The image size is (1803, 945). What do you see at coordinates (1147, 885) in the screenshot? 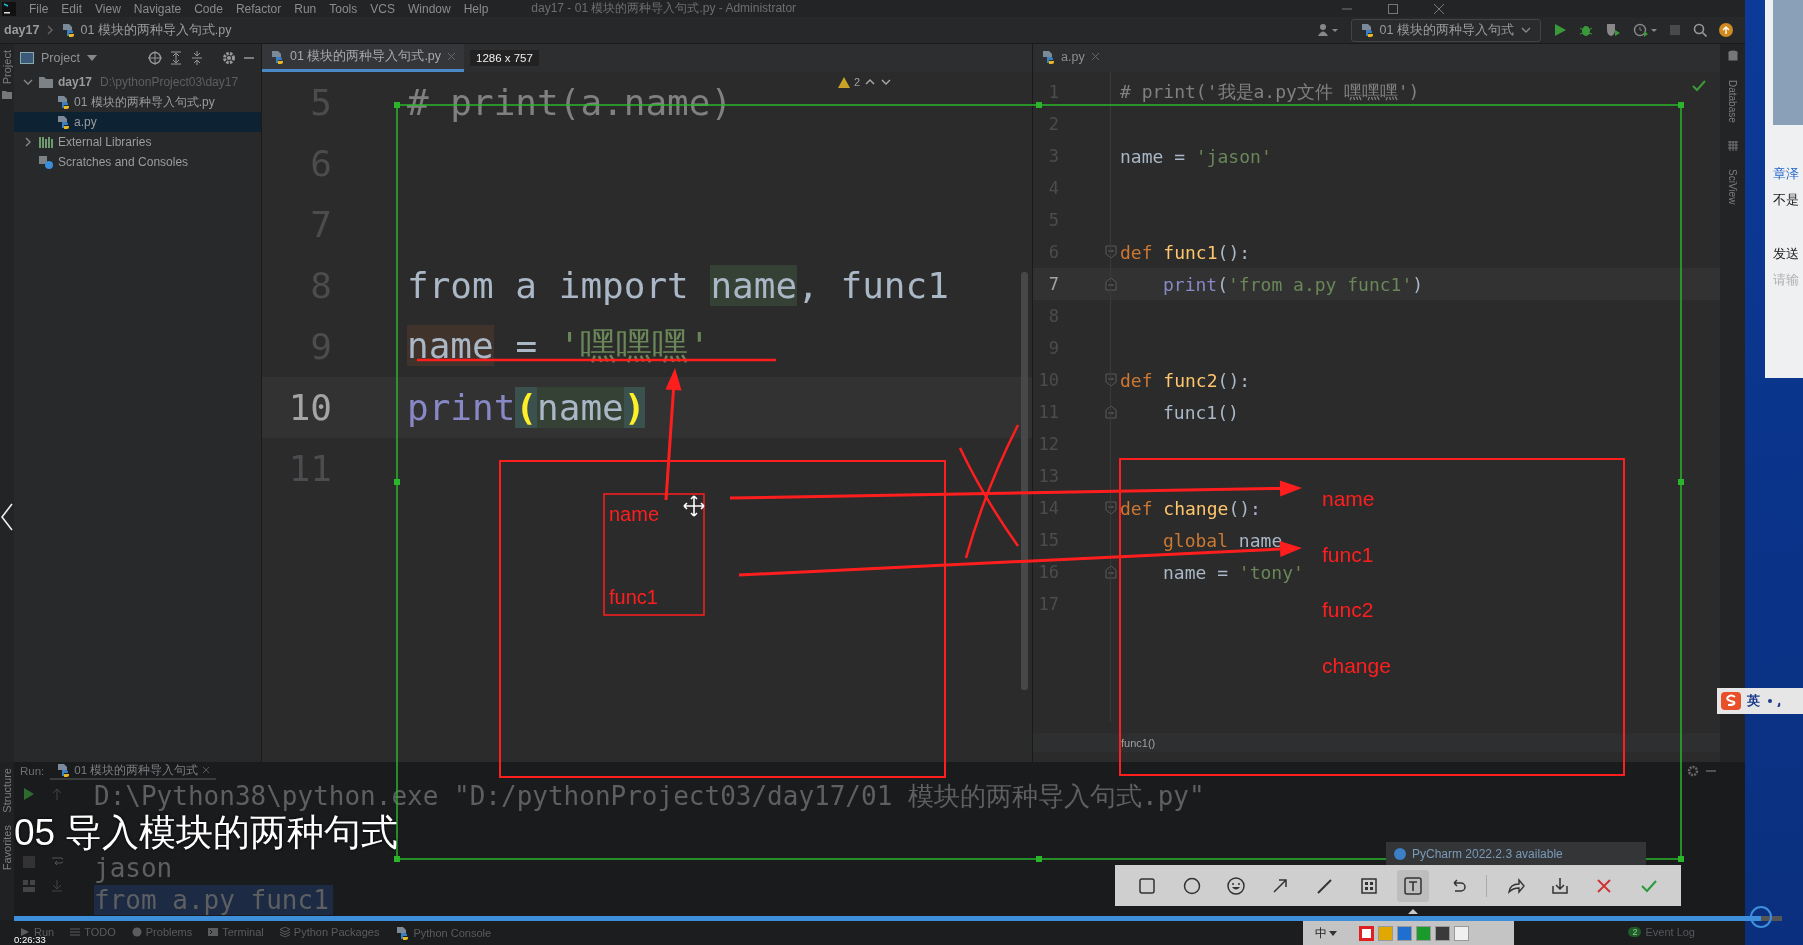
I see `rectangle-icon` at bounding box center [1147, 885].